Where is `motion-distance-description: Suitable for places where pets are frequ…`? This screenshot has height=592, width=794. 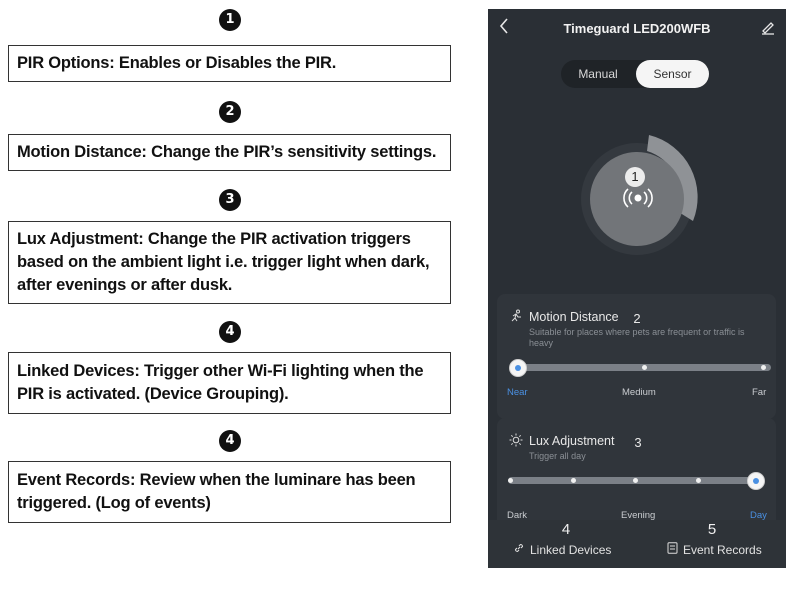 motion-distance-description: Suitable for places where pets are frequ… is located at coordinates (637, 337).